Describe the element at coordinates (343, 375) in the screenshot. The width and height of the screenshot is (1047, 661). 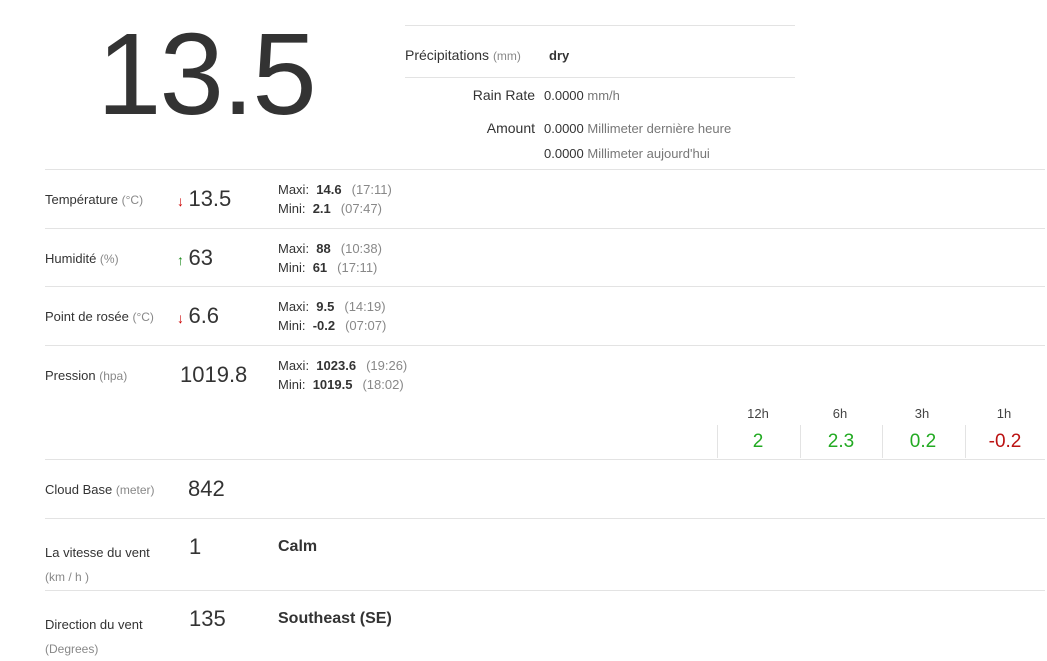
I see `pressure-minmax: Maxi: 1023.6 (19:26) Mini: 1019.5 (18:02)` at that location.